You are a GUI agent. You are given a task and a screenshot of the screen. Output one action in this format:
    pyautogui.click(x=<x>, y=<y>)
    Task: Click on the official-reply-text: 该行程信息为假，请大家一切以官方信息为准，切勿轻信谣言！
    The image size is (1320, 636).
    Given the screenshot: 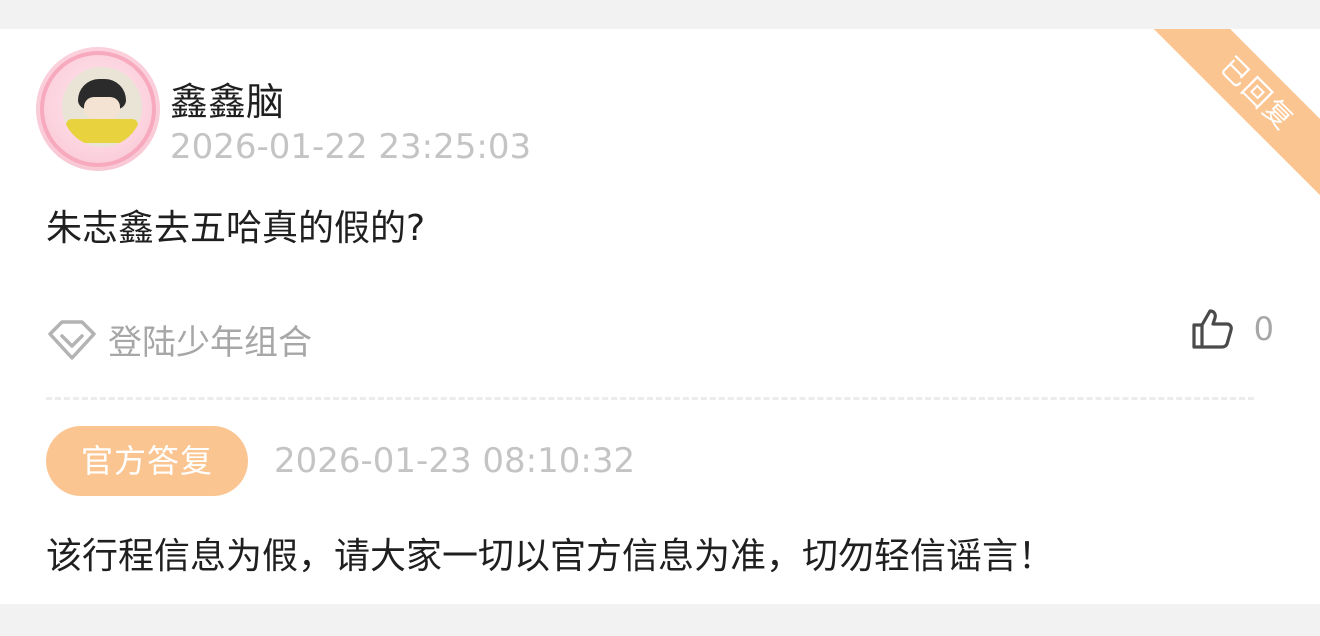 What is the action you would take?
    pyautogui.click(x=550, y=556)
    